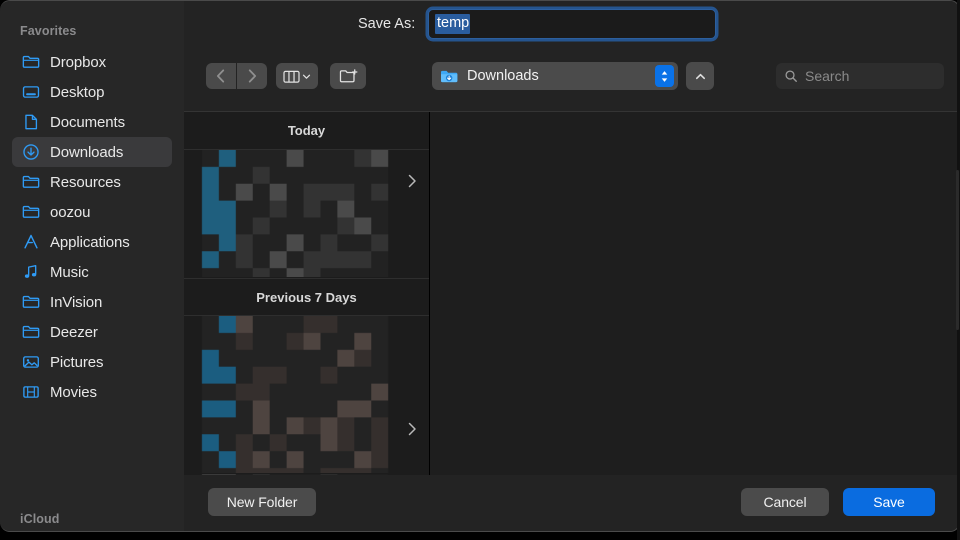  I want to click on desktop-icon, so click(31, 92).